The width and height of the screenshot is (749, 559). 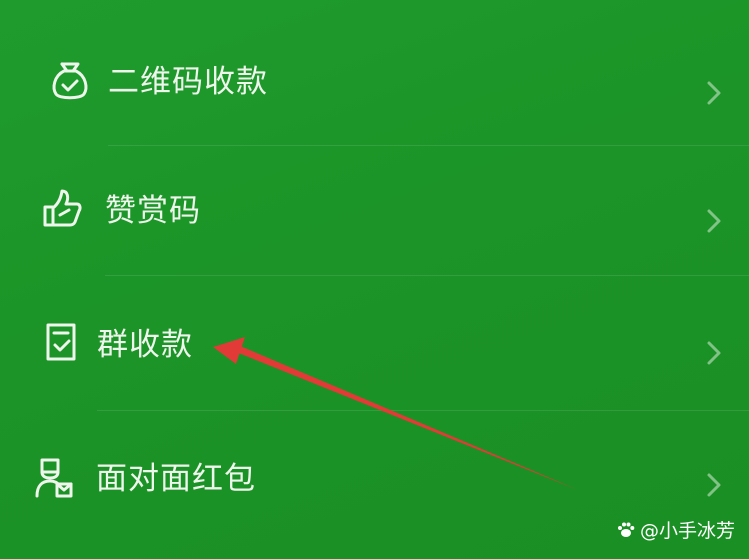 I want to click on watermark: @小手冰芳, so click(x=675, y=530).